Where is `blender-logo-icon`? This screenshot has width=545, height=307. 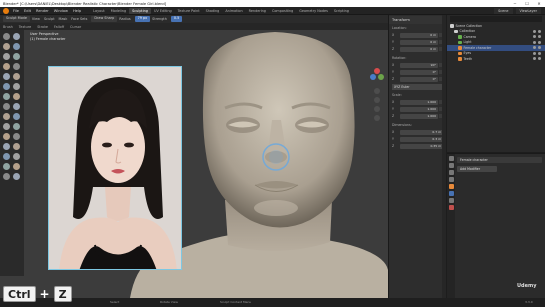
blender-logo-icon is located at coordinates (6, 10).